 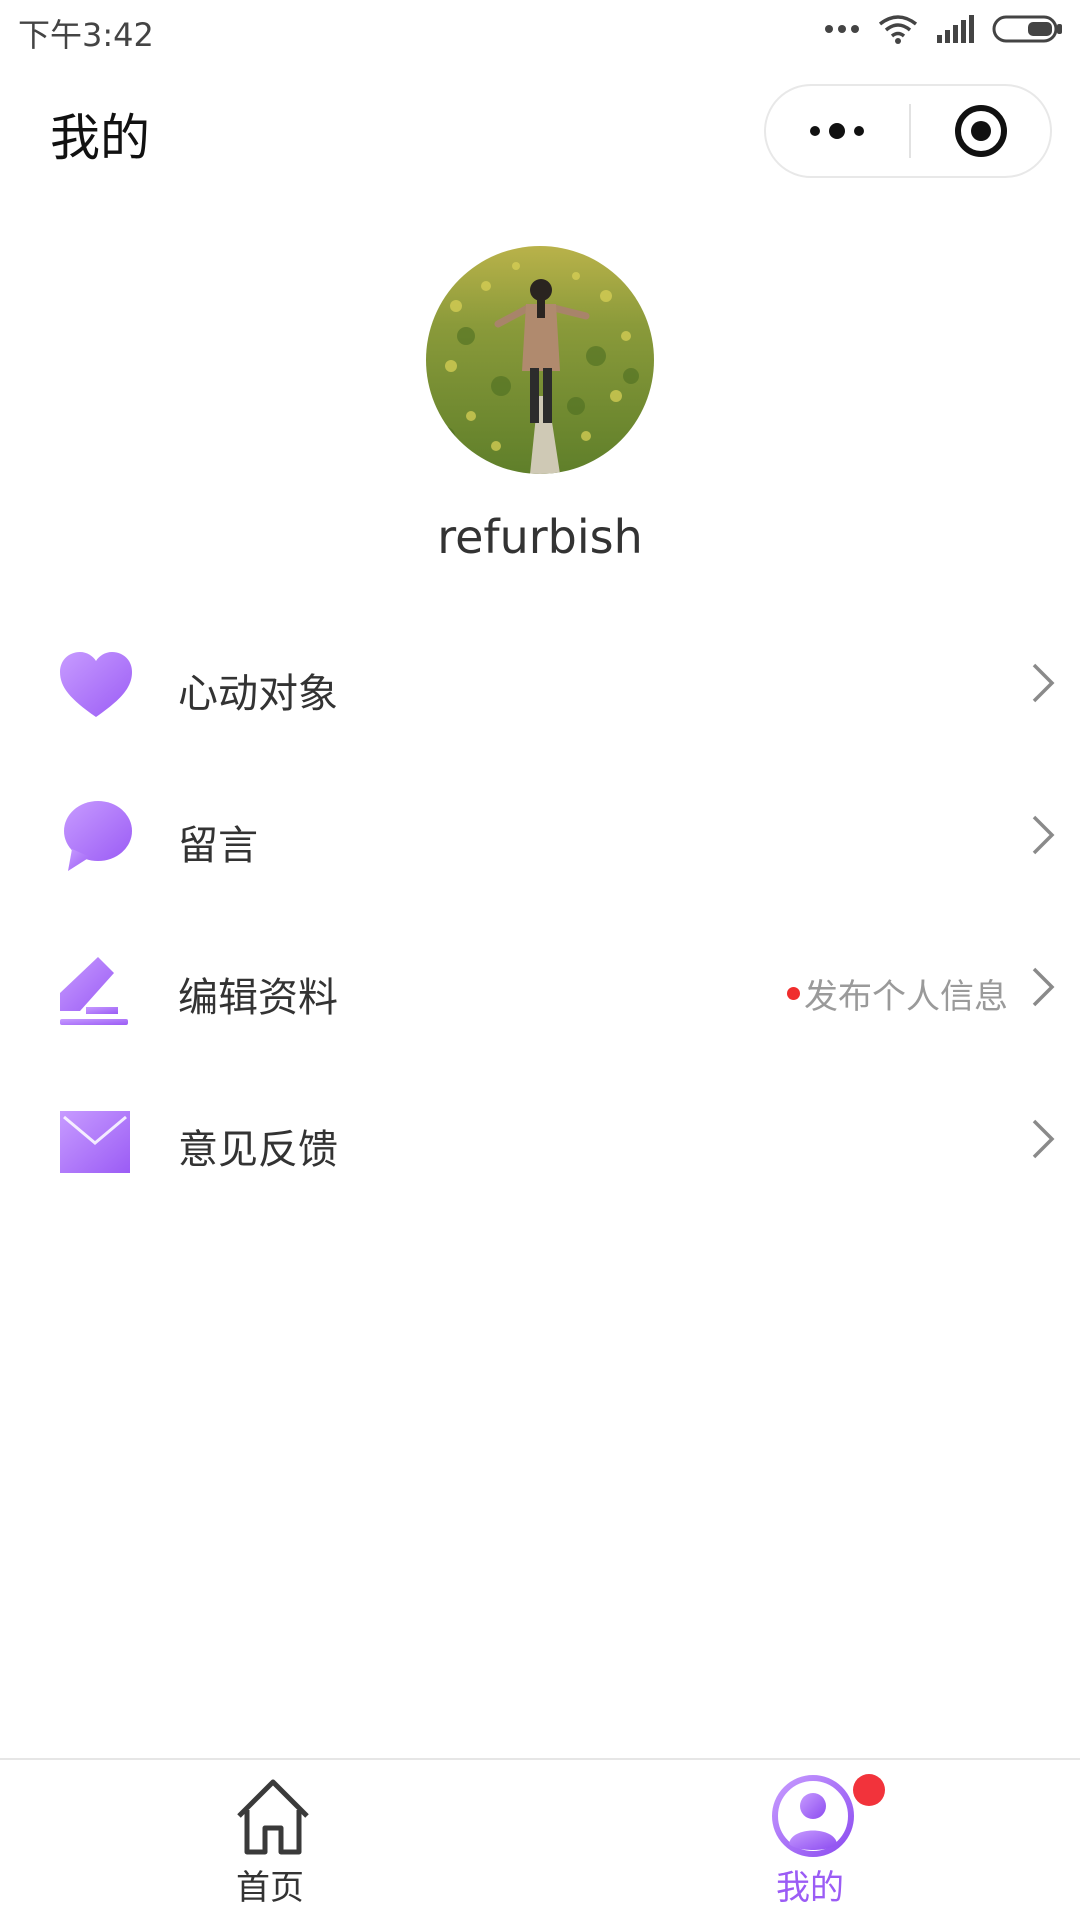 What do you see at coordinates (218, 846) in the screenshot?
I see `menu-label: 留言` at bounding box center [218, 846].